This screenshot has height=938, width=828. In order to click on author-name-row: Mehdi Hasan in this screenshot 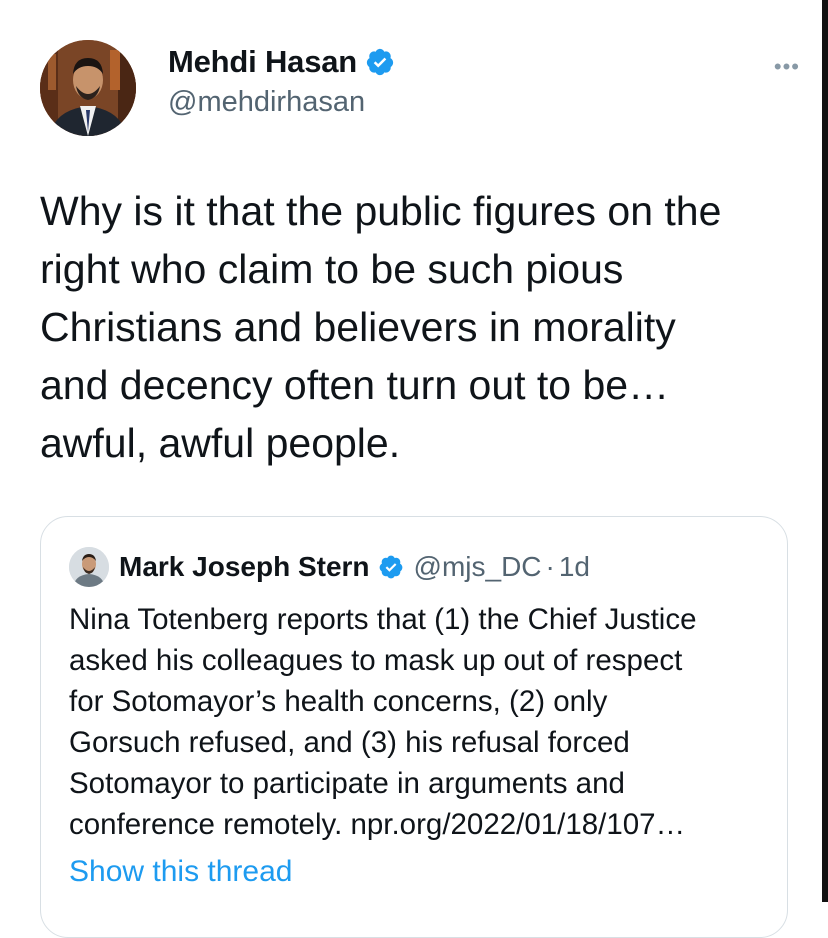, I will do `click(281, 62)`.